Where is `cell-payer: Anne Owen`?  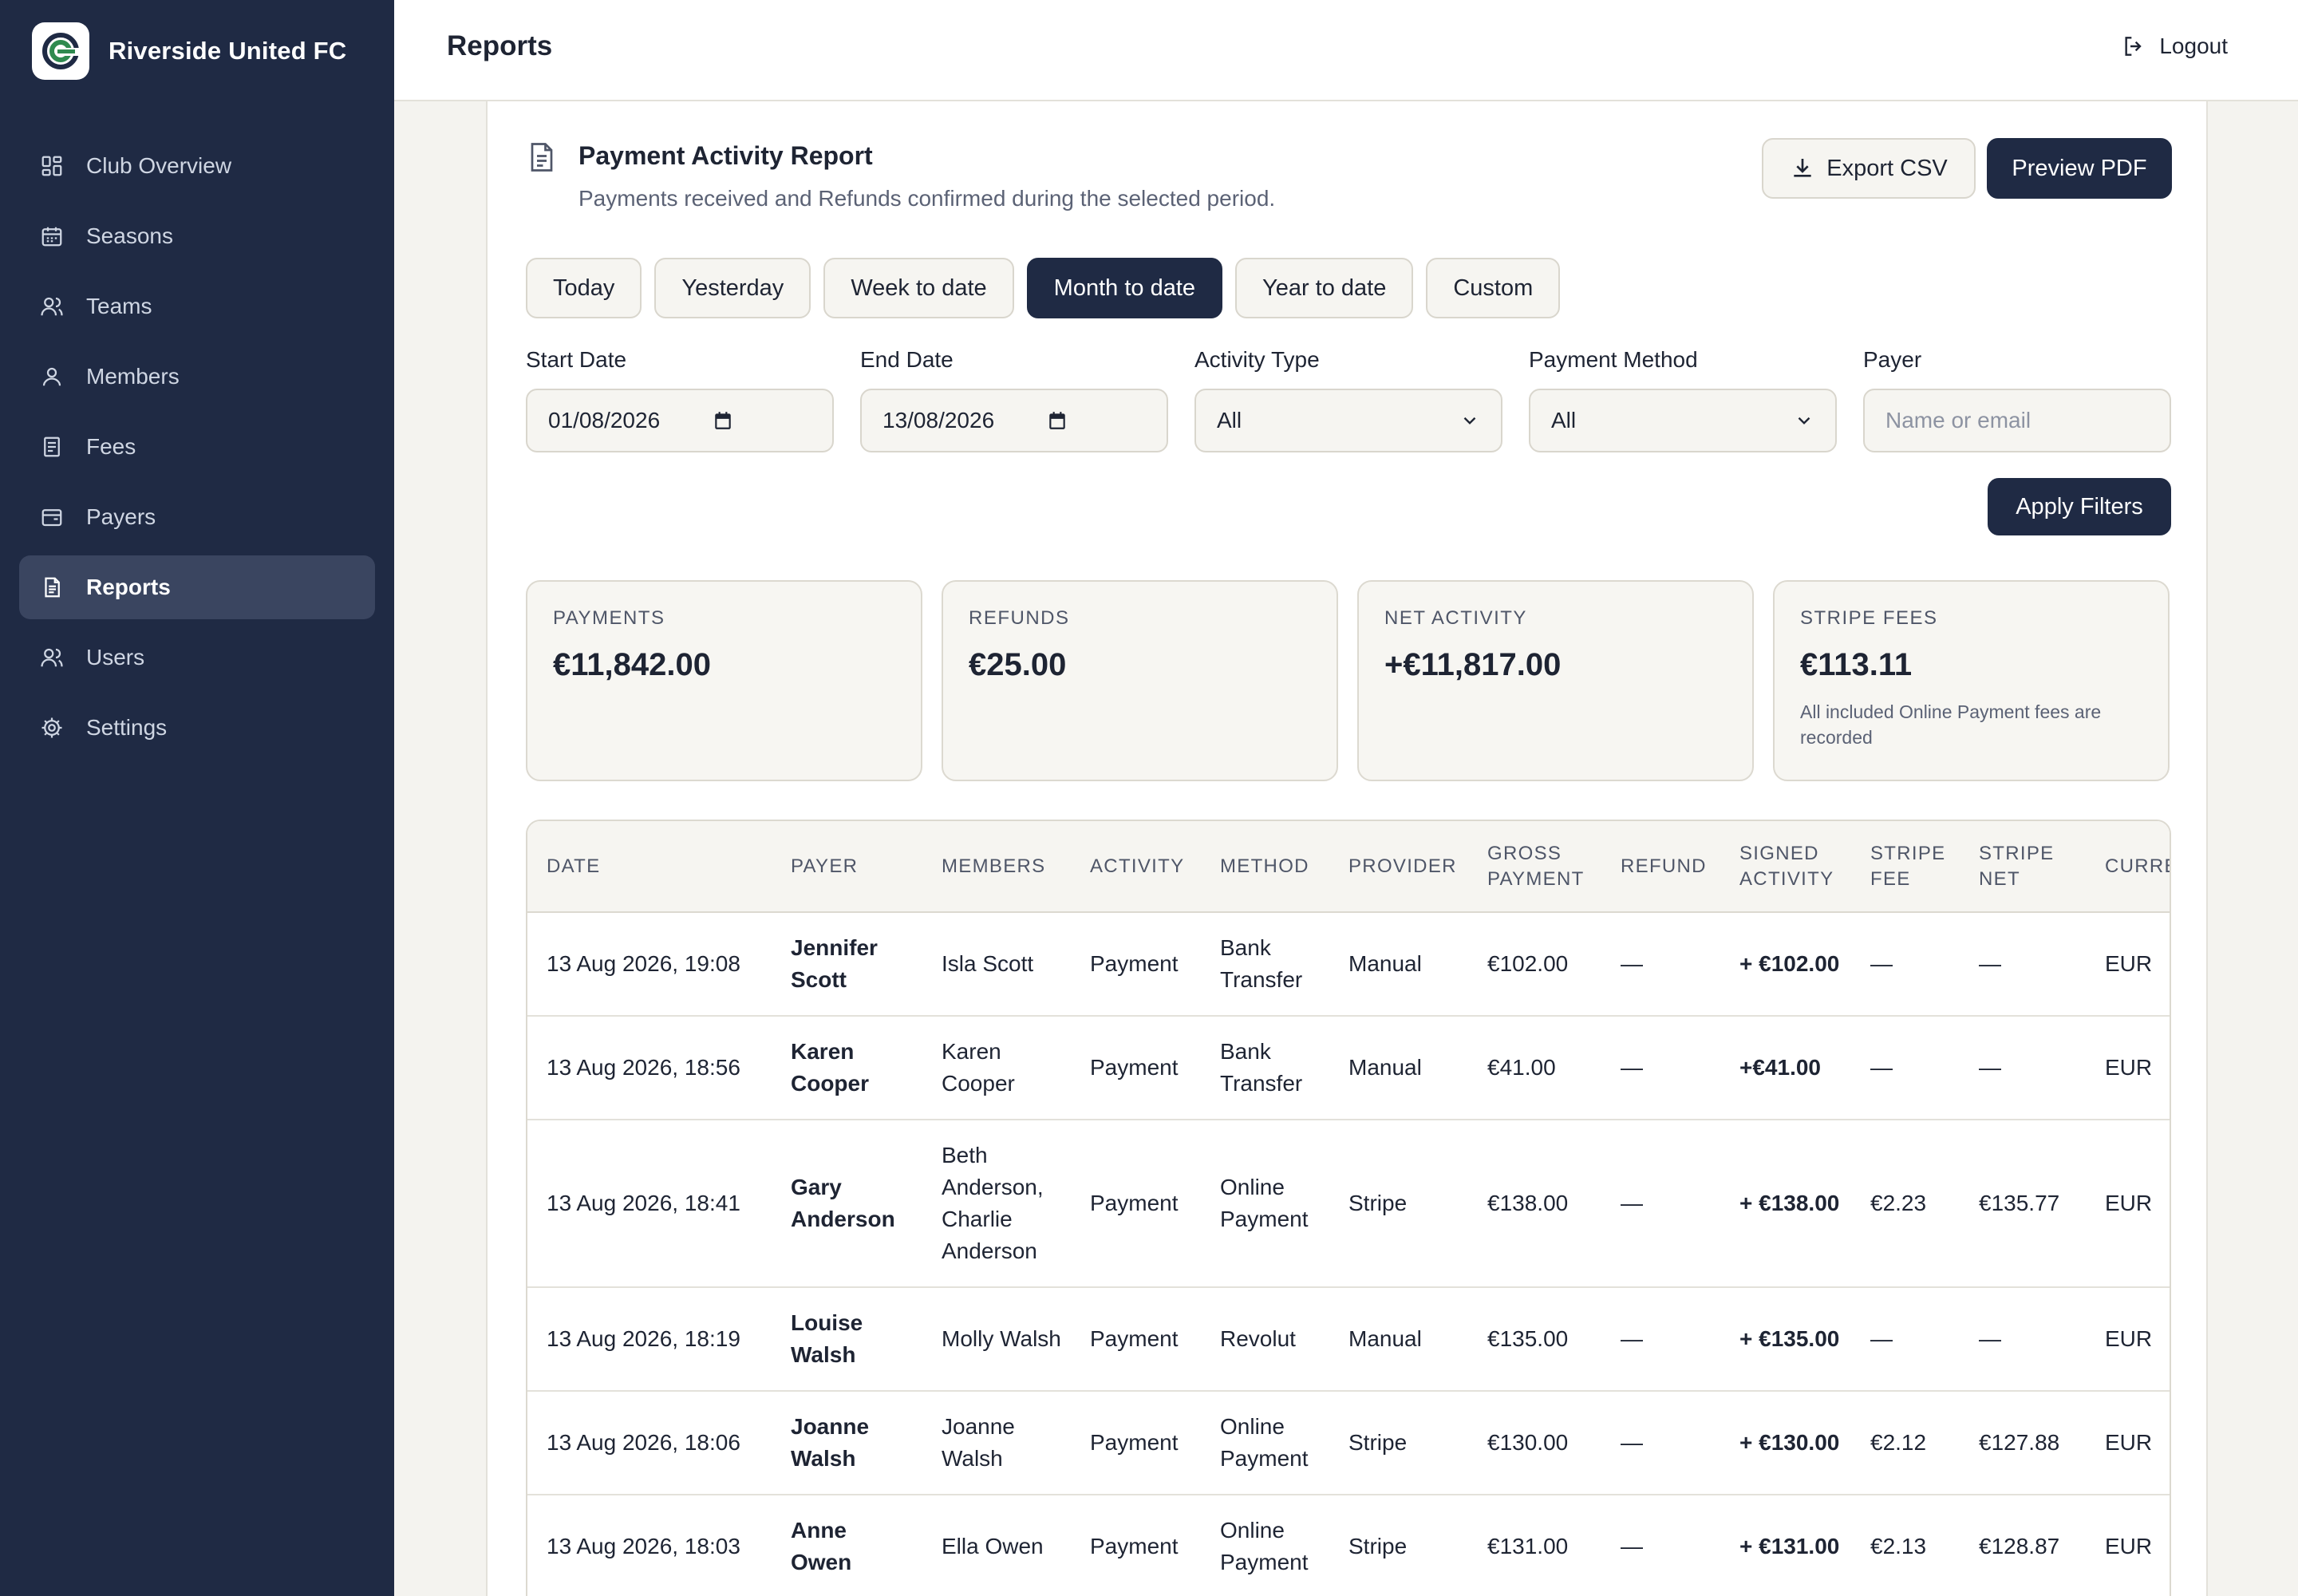 cell-payer: Anne Owen is located at coordinates (847, 1545).